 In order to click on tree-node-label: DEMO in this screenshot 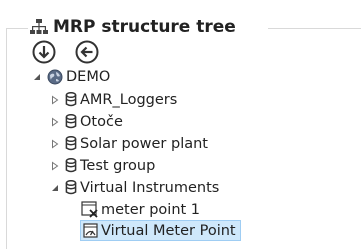, I will do `click(88, 76)`.